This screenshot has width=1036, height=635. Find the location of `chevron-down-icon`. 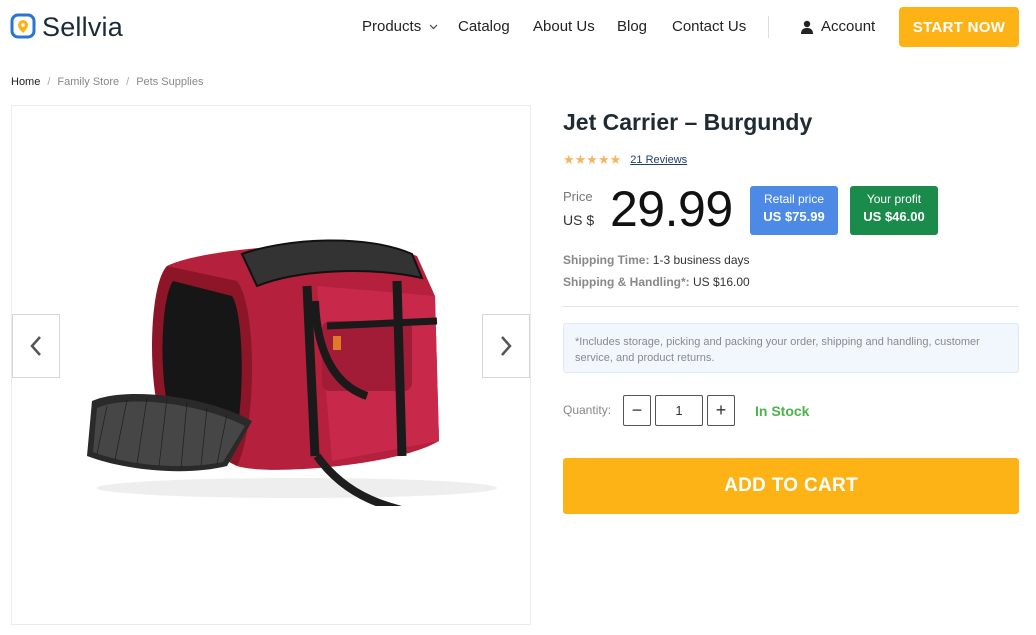

chevron-down-icon is located at coordinates (433, 27).